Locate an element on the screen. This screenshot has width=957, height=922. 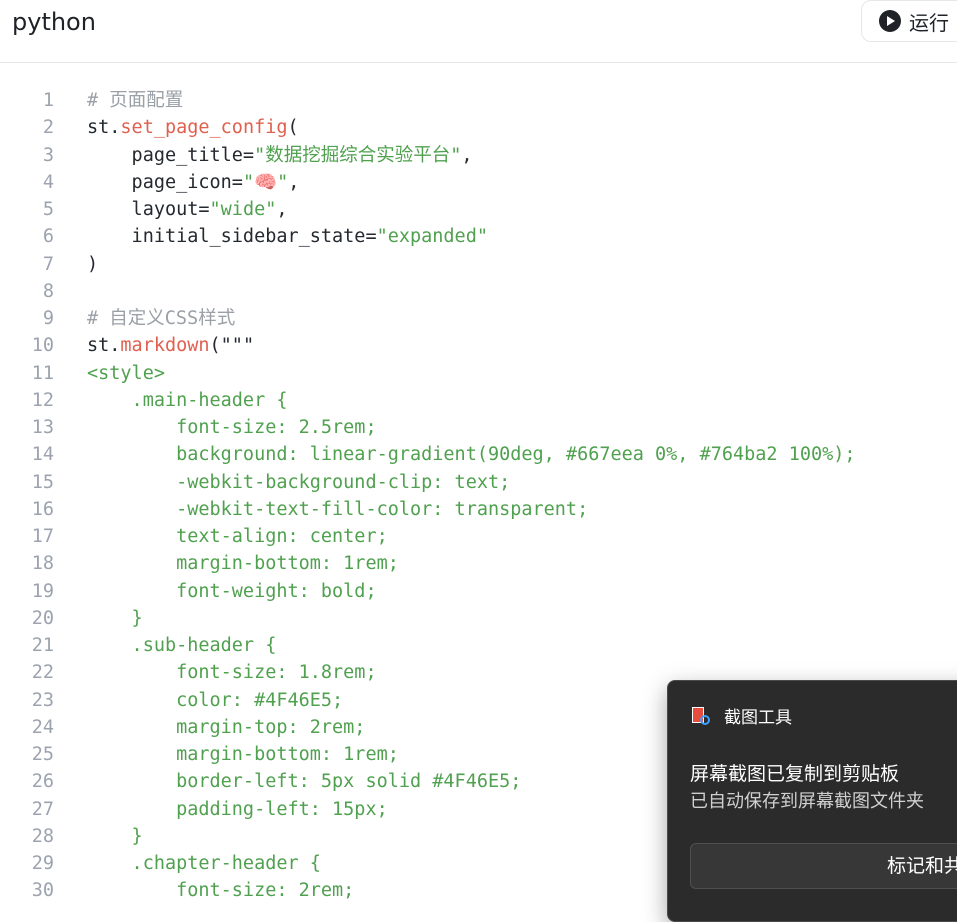
code-text: padding-left: 15px; is located at coordinates (237, 809).